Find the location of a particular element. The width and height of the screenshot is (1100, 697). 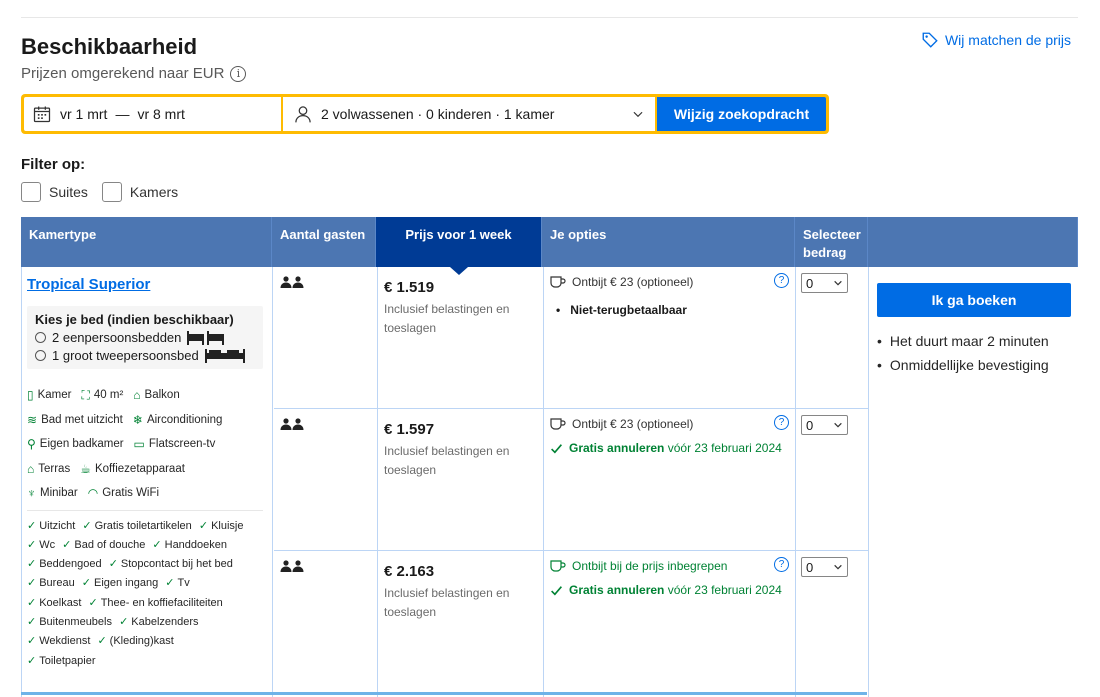

check-icon is located at coordinates (556, 590).